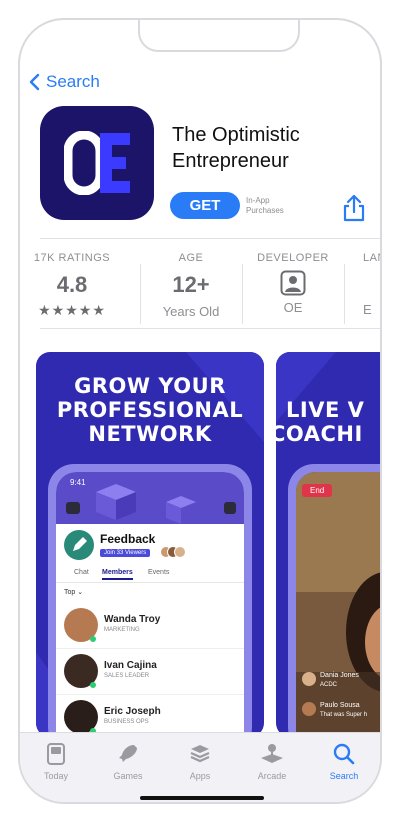 This screenshot has height=822, width=400. Describe the element at coordinates (158, 572) in the screenshot. I see `tab-events: Events` at that location.